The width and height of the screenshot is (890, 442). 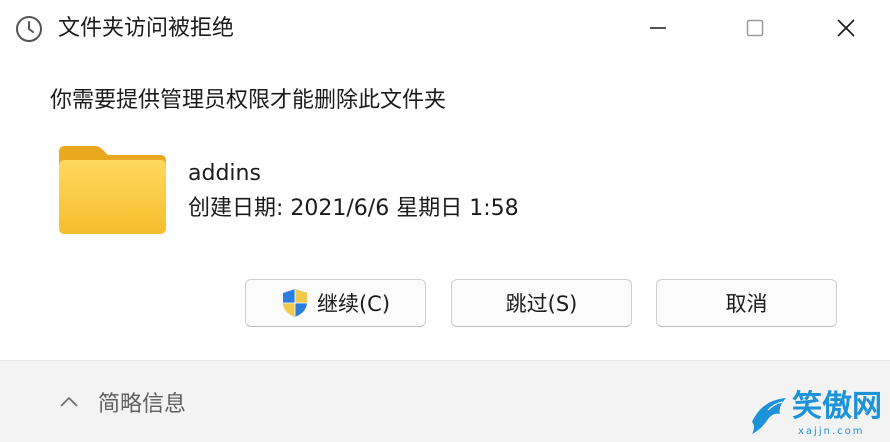 I want to click on skip-label: 跳过(S), so click(x=541, y=304).